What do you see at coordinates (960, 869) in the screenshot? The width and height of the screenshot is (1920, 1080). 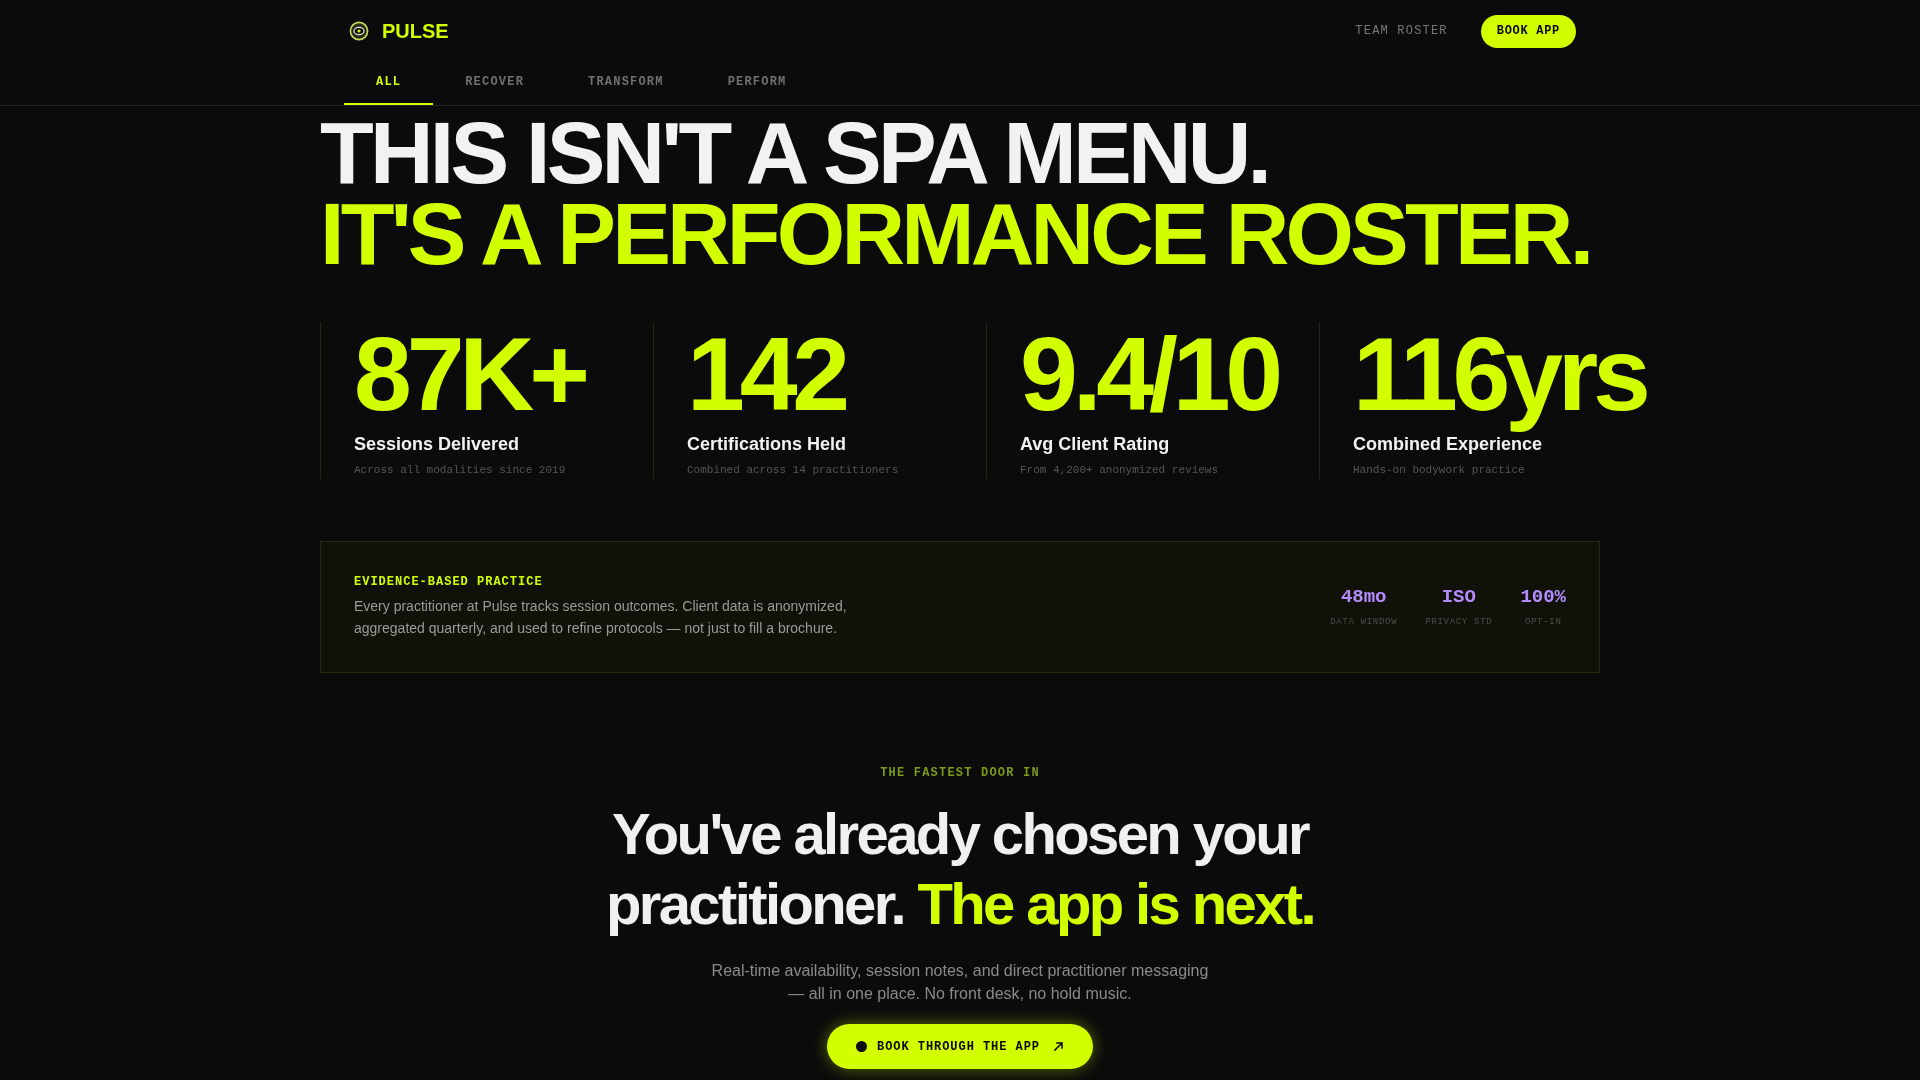 I see `cta-heading: You've already chosen your practitioner. The app is next.` at bounding box center [960, 869].